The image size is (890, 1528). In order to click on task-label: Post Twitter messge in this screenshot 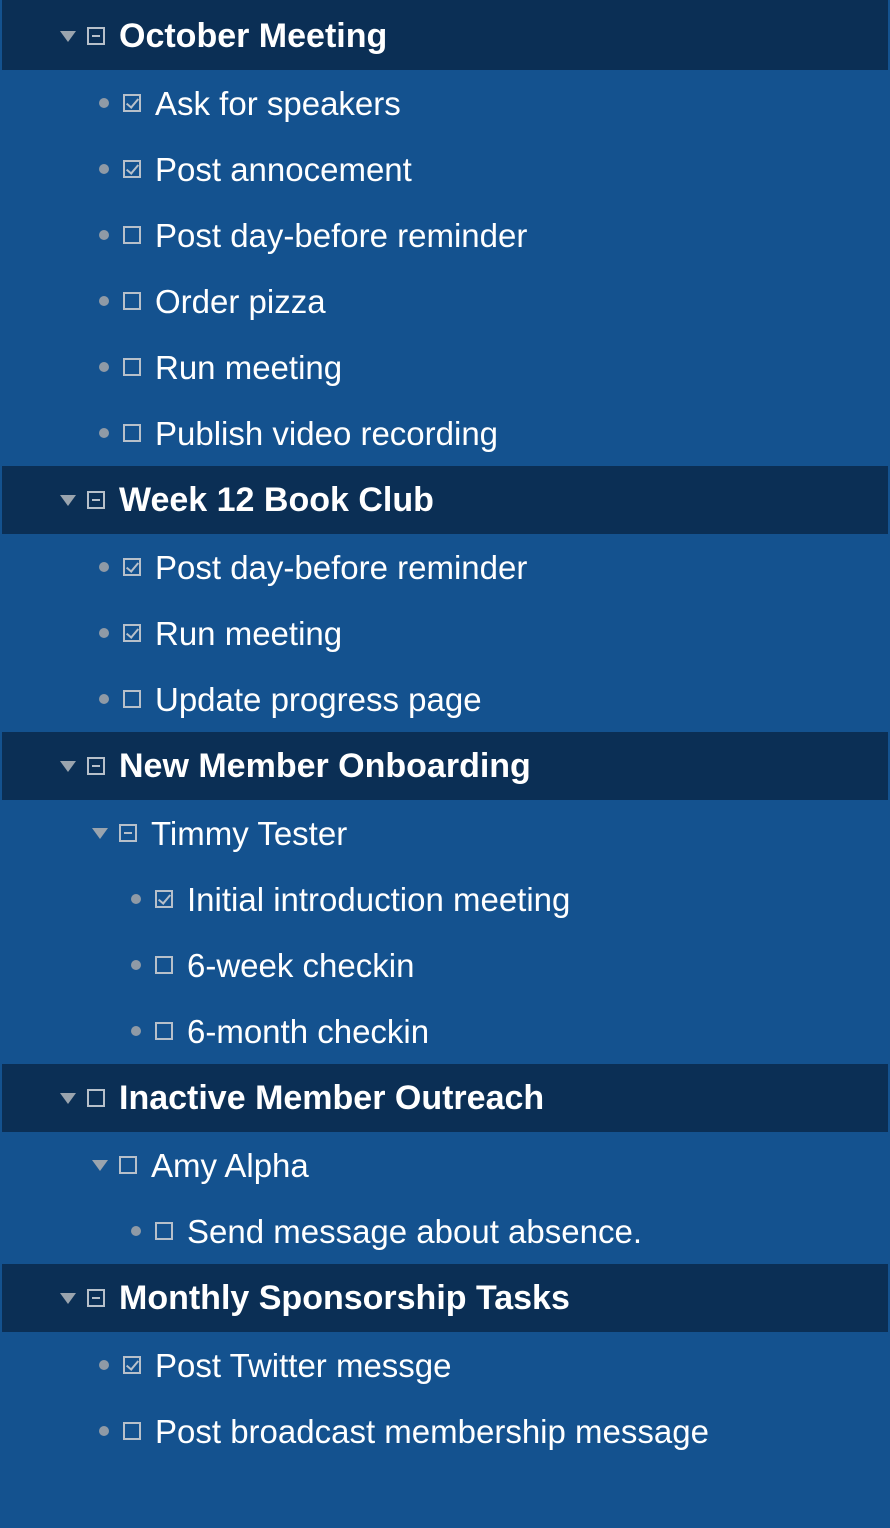, I will do `click(303, 1365)`.